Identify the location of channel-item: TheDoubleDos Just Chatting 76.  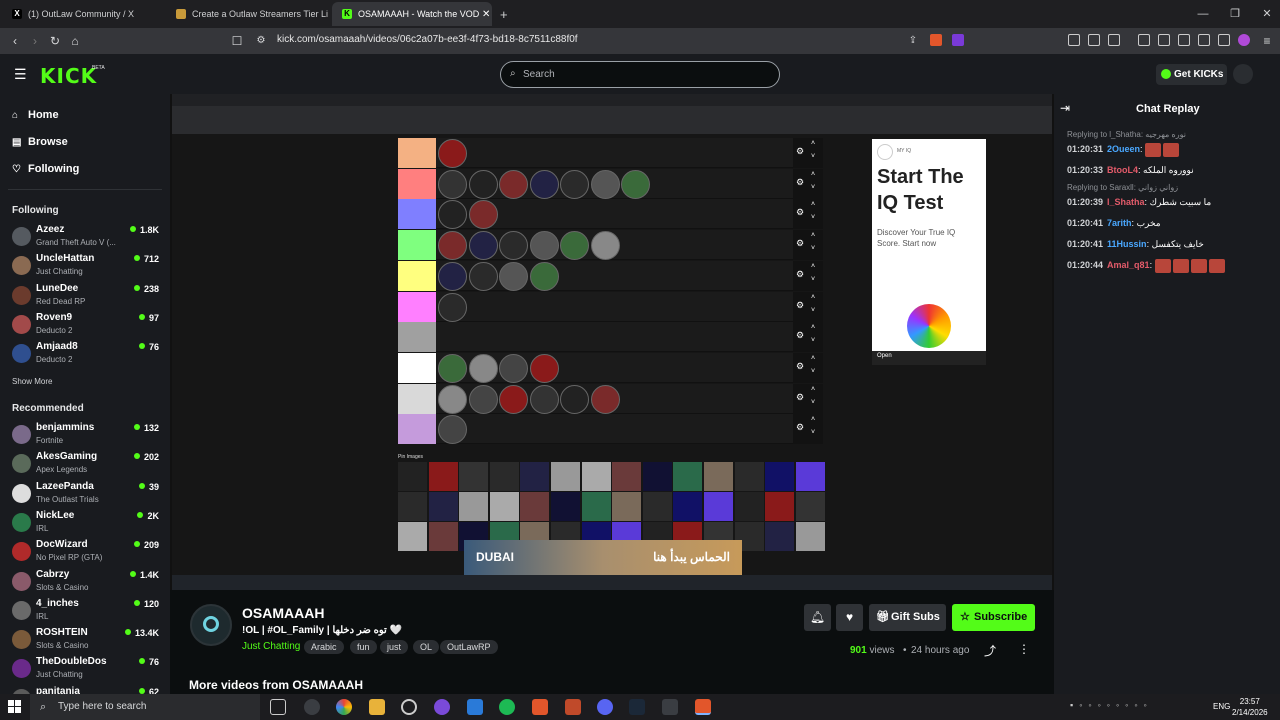
(85, 670).